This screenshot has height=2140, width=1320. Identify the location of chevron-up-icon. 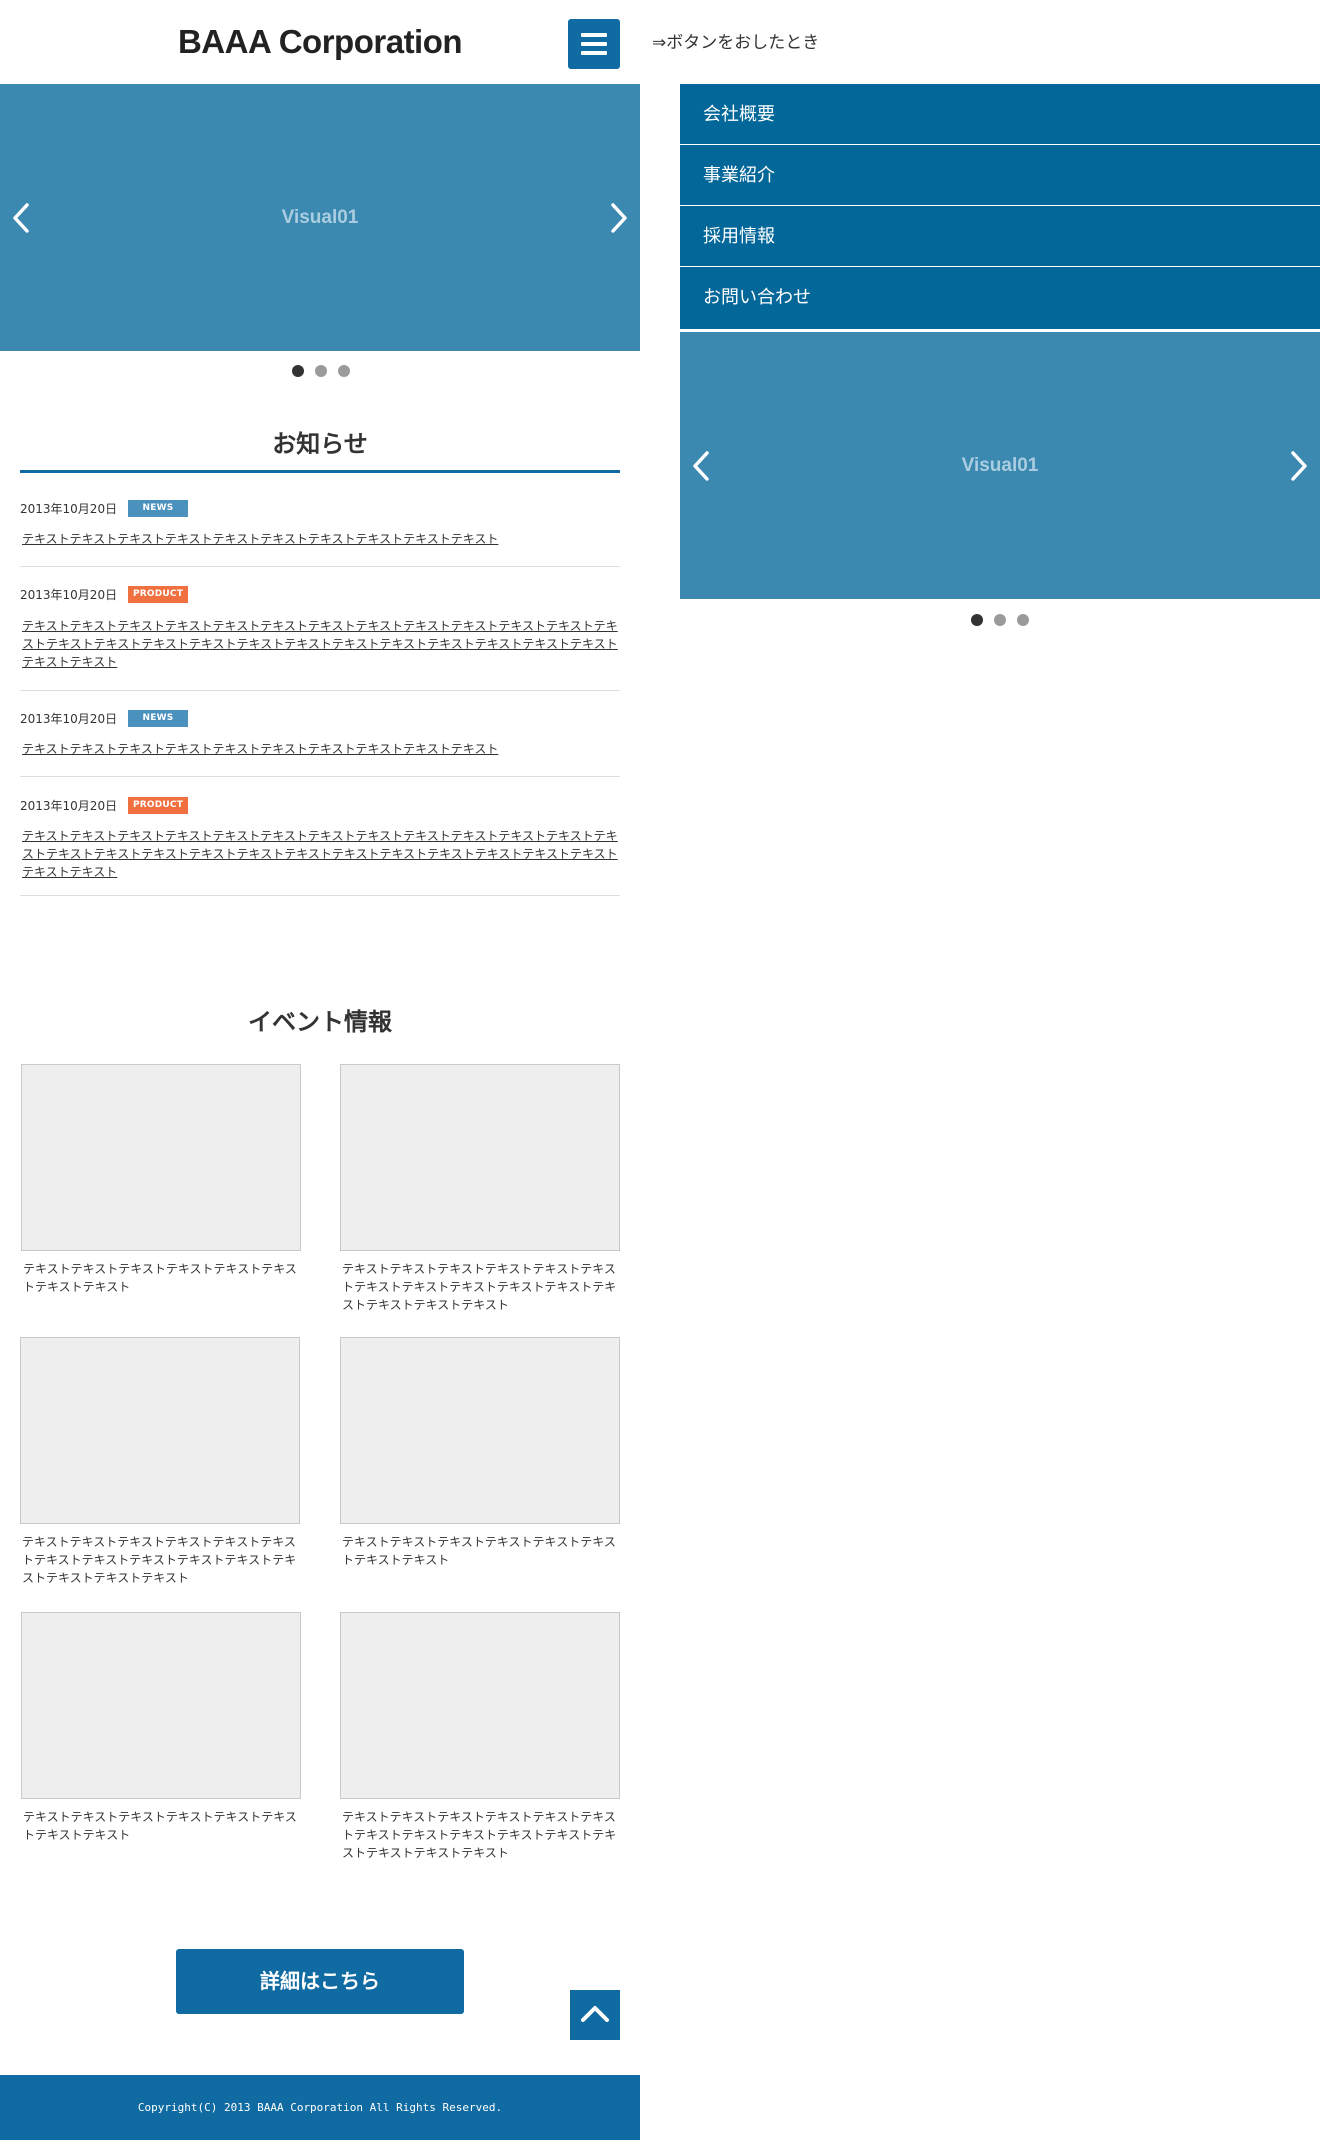
(595, 2014).